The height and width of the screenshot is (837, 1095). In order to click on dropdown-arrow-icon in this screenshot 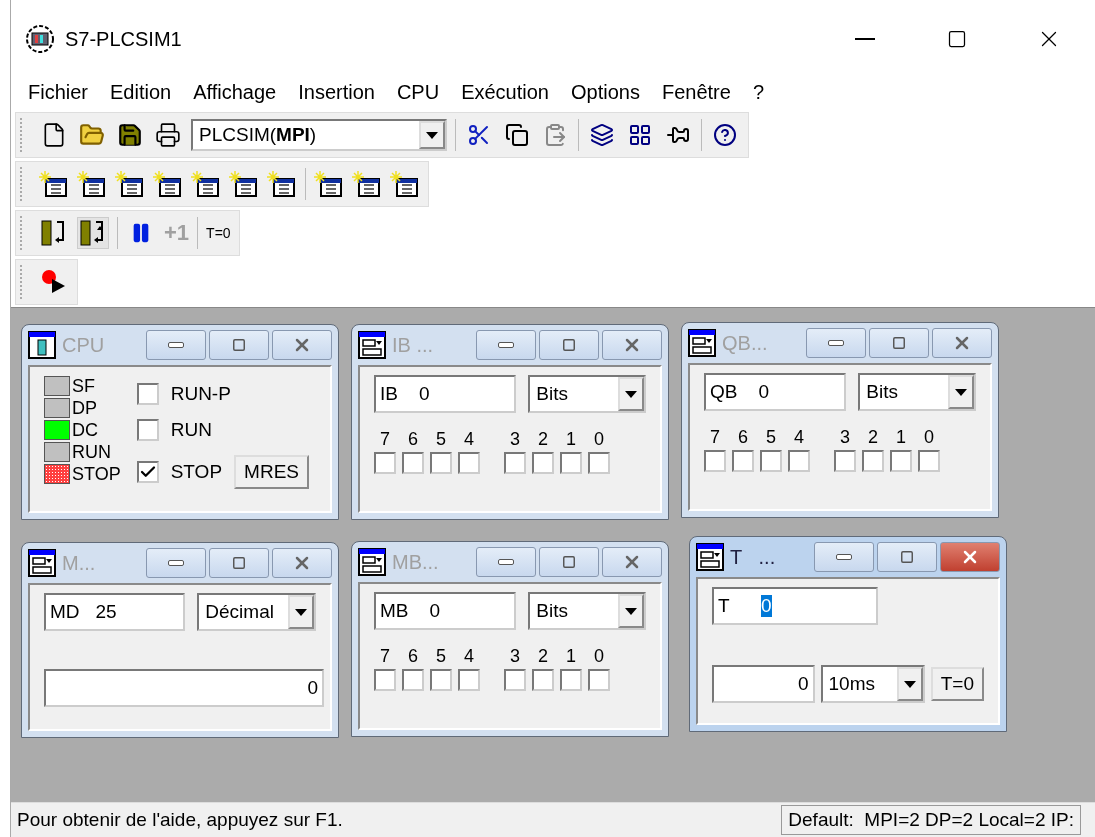, I will do `click(432, 135)`.